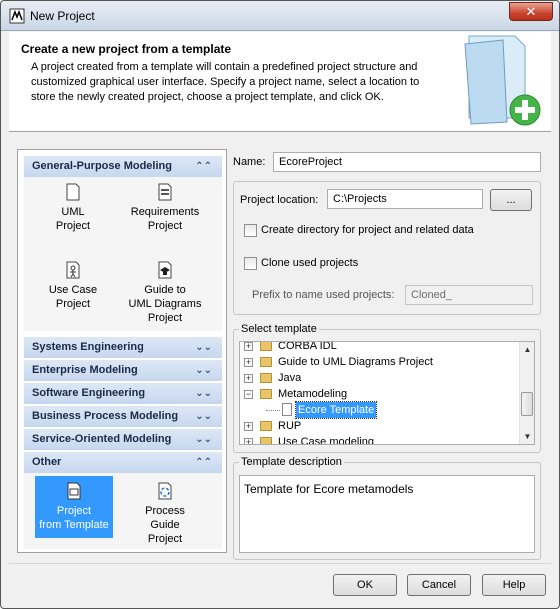  What do you see at coordinates (527, 349) in the screenshot?
I see `scroll-up-arrow-icon: ▲` at bounding box center [527, 349].